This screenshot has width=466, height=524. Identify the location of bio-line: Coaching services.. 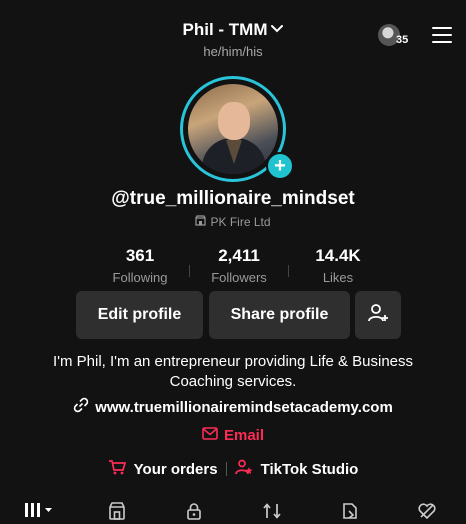
(233, 381).